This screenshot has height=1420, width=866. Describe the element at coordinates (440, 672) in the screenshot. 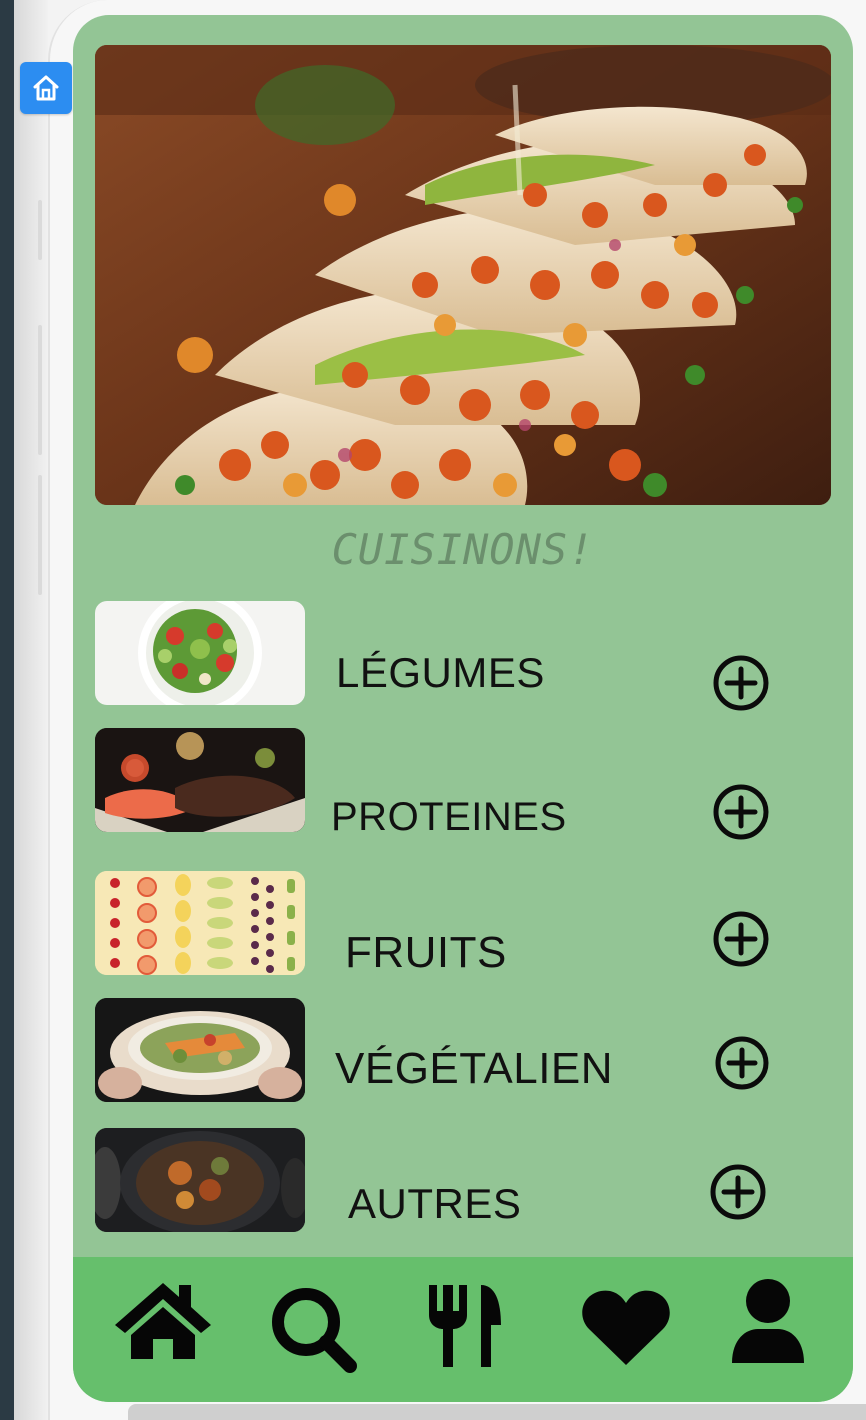

I see `category-label: LÉGUMES` at that location.